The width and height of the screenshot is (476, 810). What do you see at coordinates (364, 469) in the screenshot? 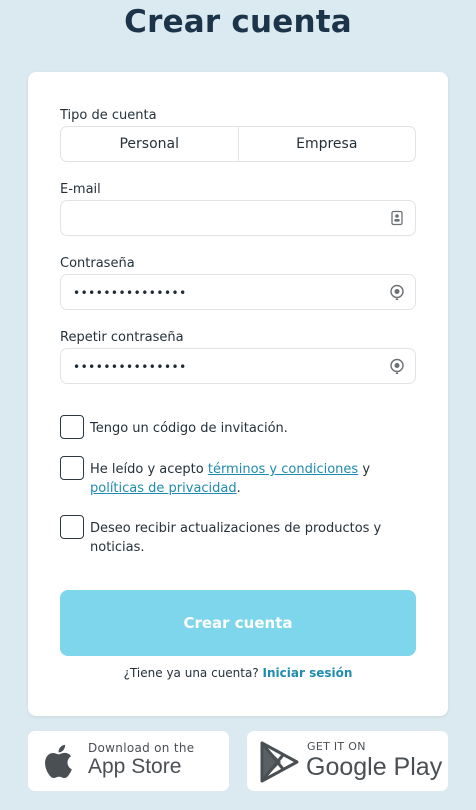
I see `terms-and: y` at bounding box center [364, 469].